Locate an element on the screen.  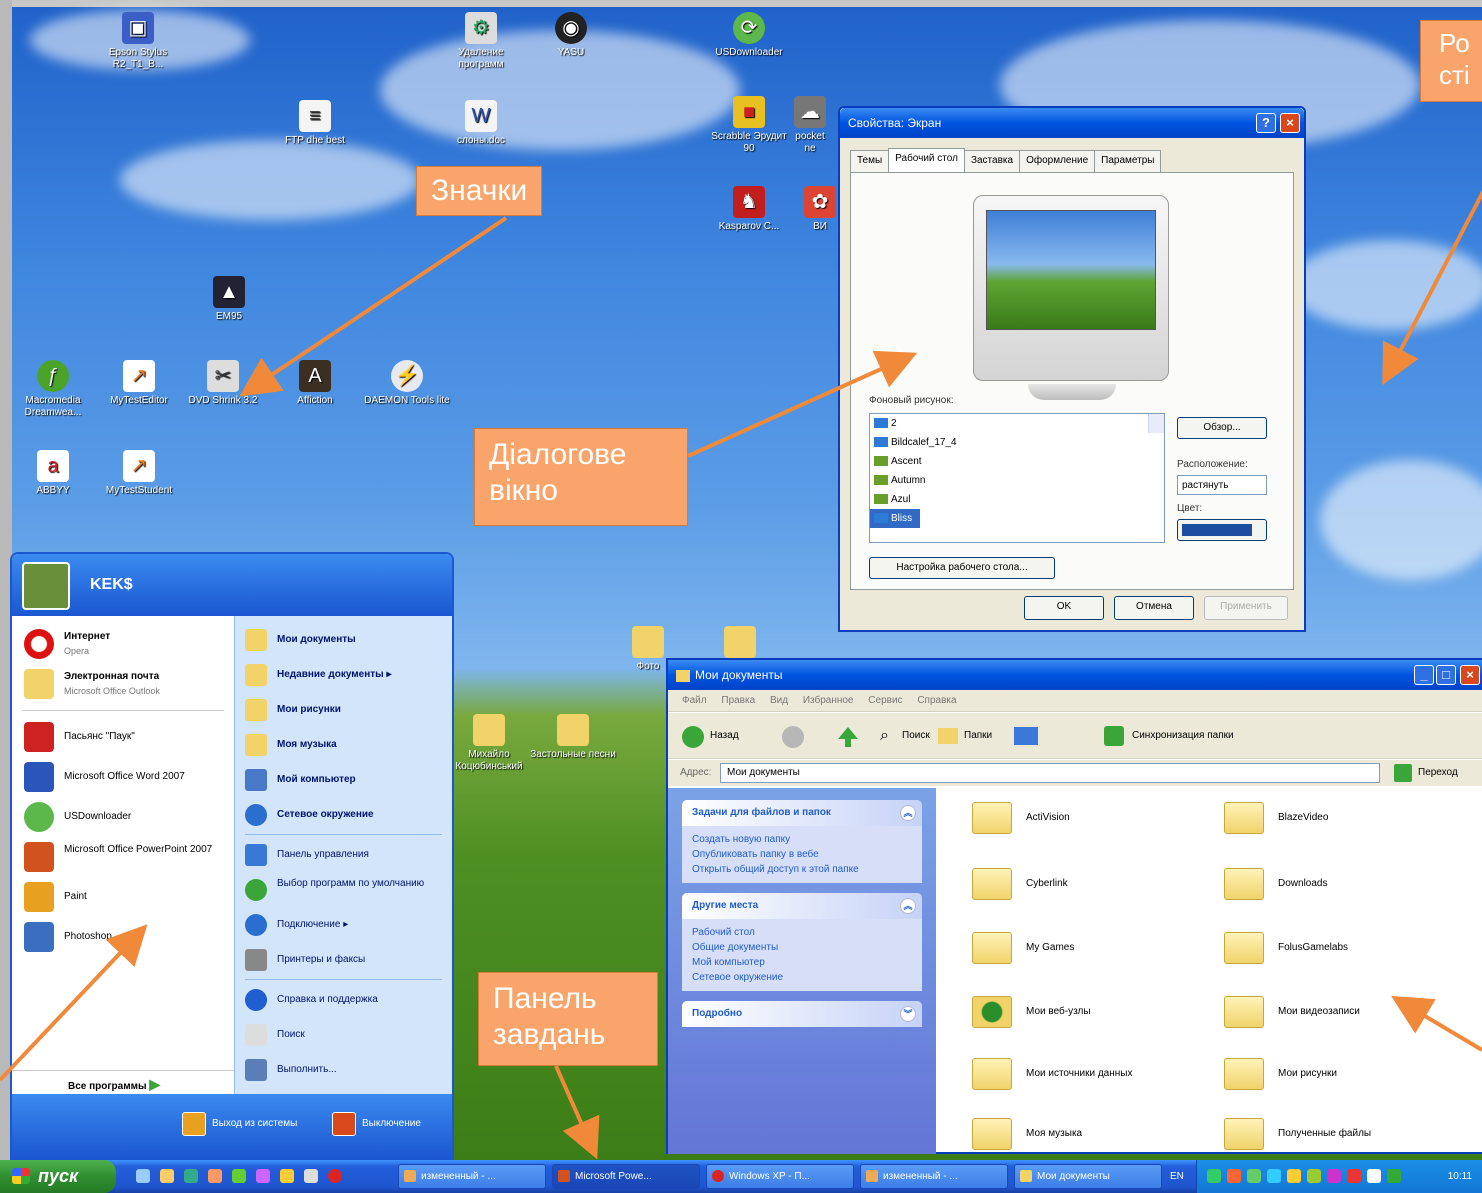
other-places-header: Другие места ︽ is located at coordinates (802, 906).